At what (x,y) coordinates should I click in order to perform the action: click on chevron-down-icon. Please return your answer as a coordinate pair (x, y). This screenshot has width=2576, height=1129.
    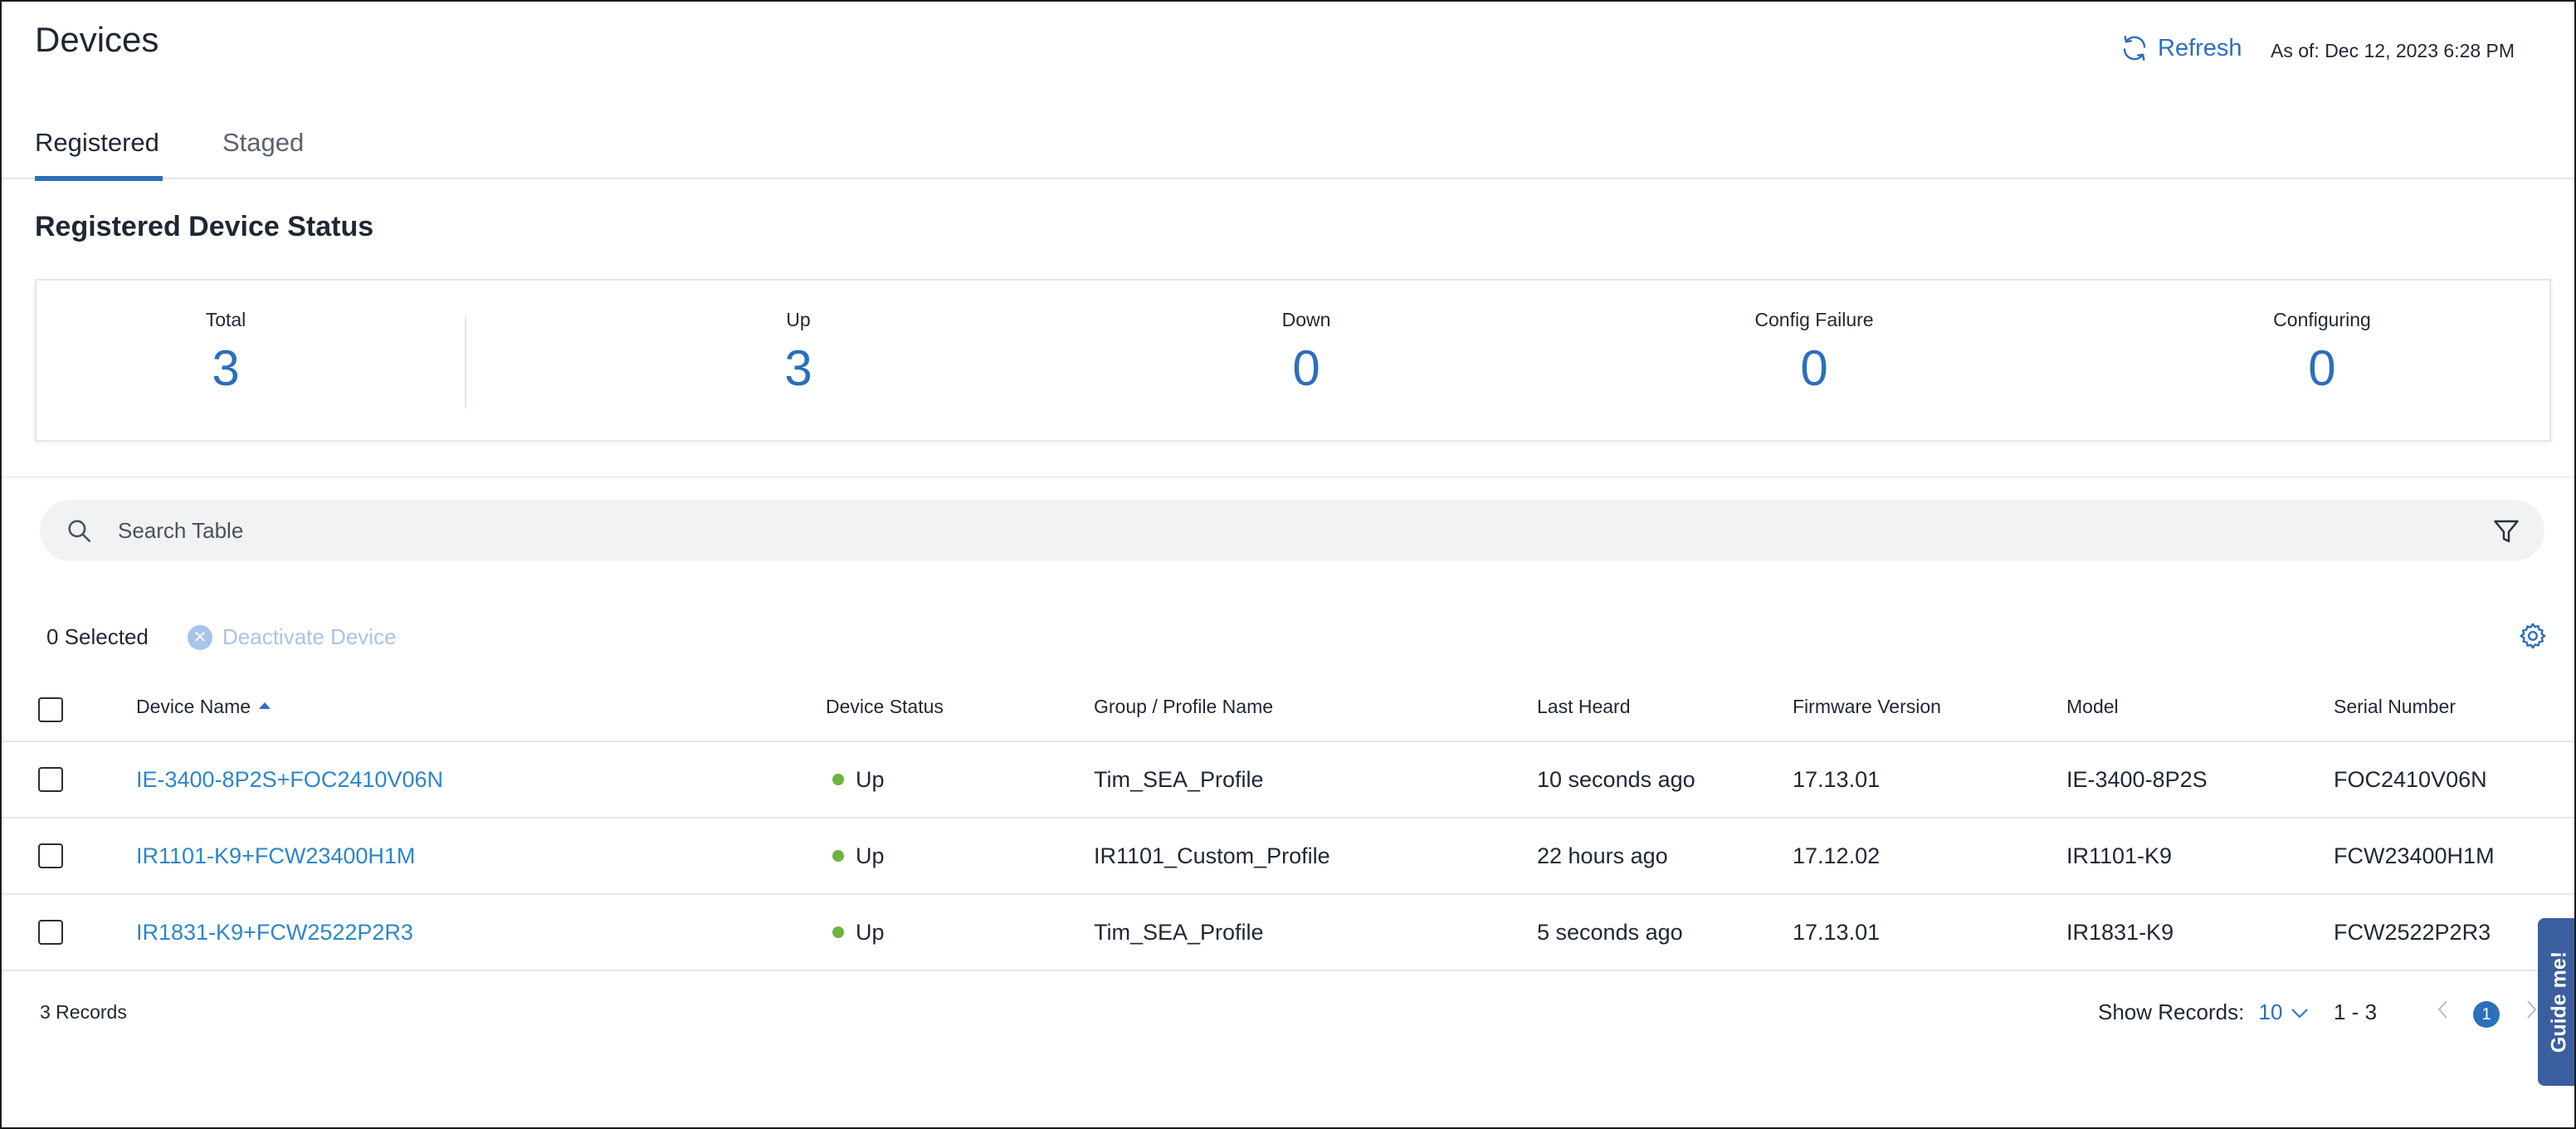
    Looking at the image, I should click on (2300, 1014).